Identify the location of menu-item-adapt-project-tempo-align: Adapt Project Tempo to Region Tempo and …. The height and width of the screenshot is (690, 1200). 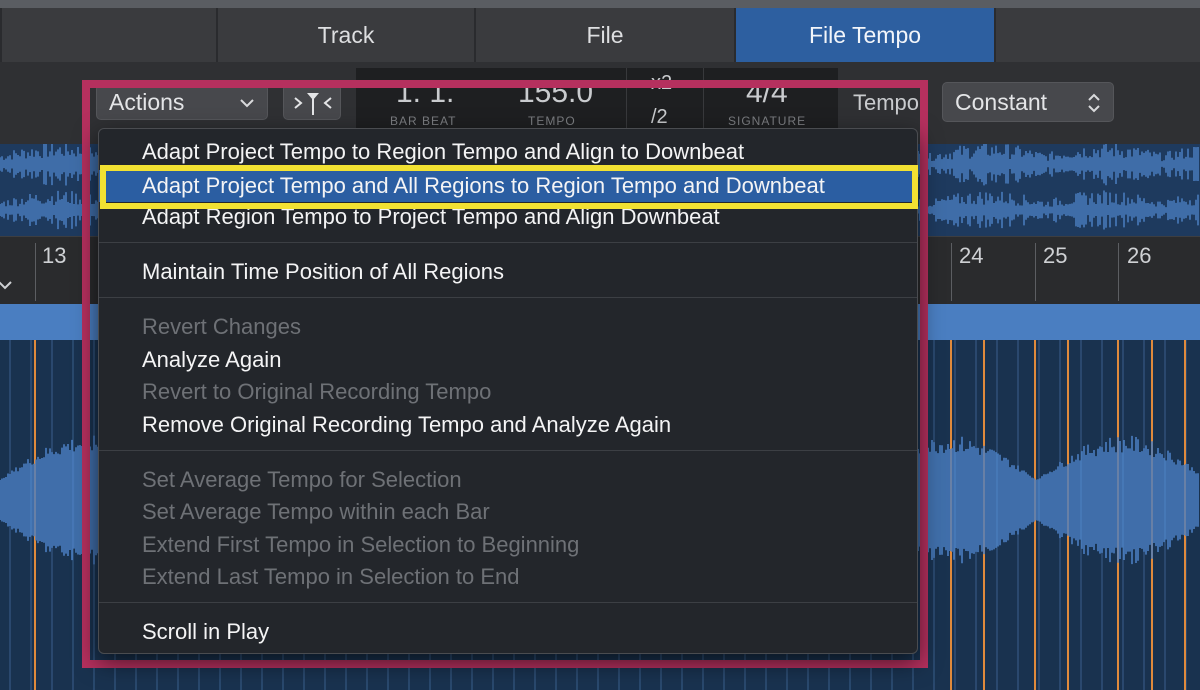
(443, 152).